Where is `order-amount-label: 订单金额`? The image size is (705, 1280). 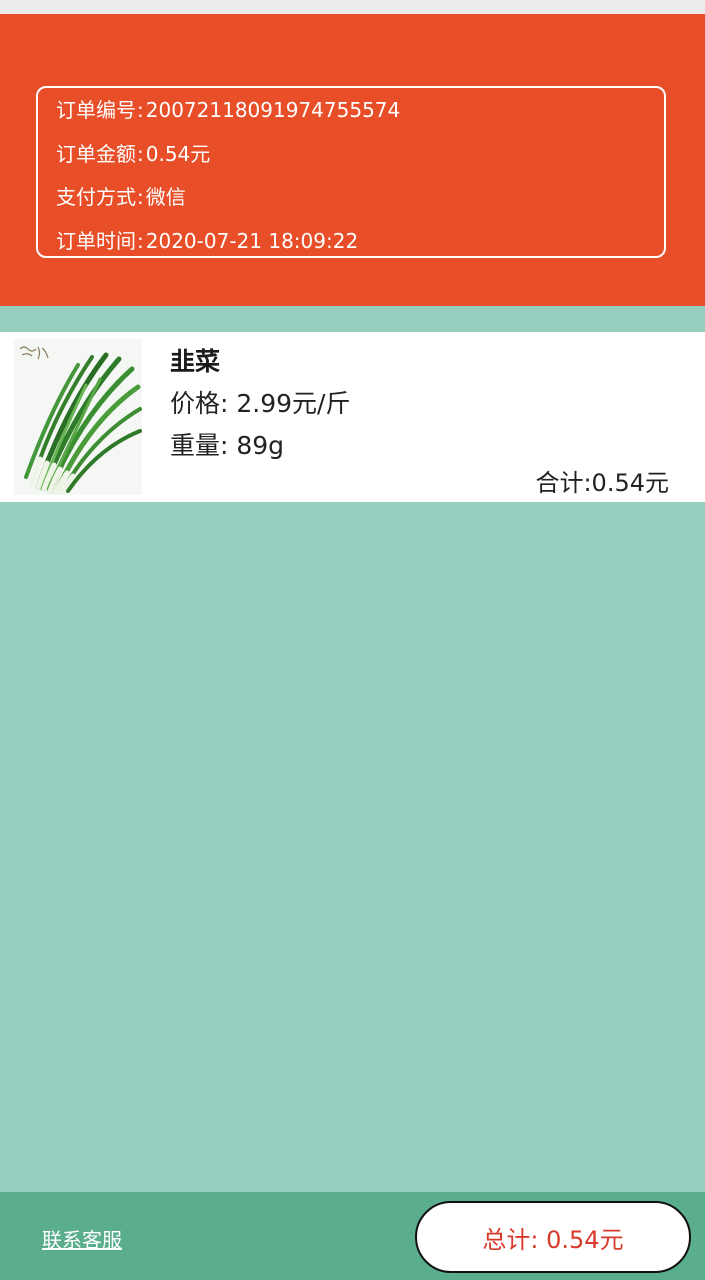 order-amount-label: 订单金额 is located at coordinates (96, 153).